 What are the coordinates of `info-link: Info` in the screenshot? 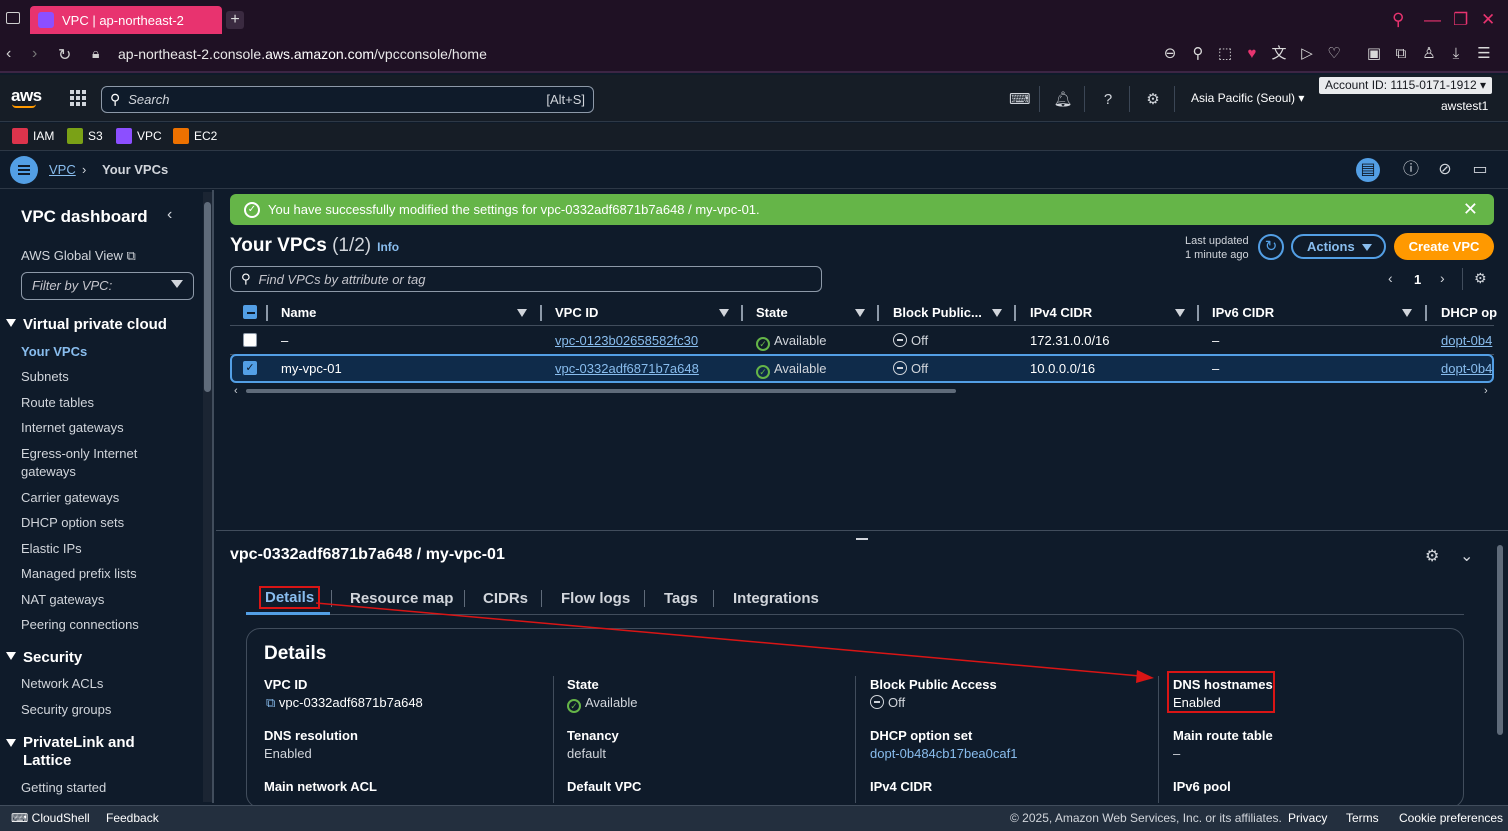 It's located at (388, 247).